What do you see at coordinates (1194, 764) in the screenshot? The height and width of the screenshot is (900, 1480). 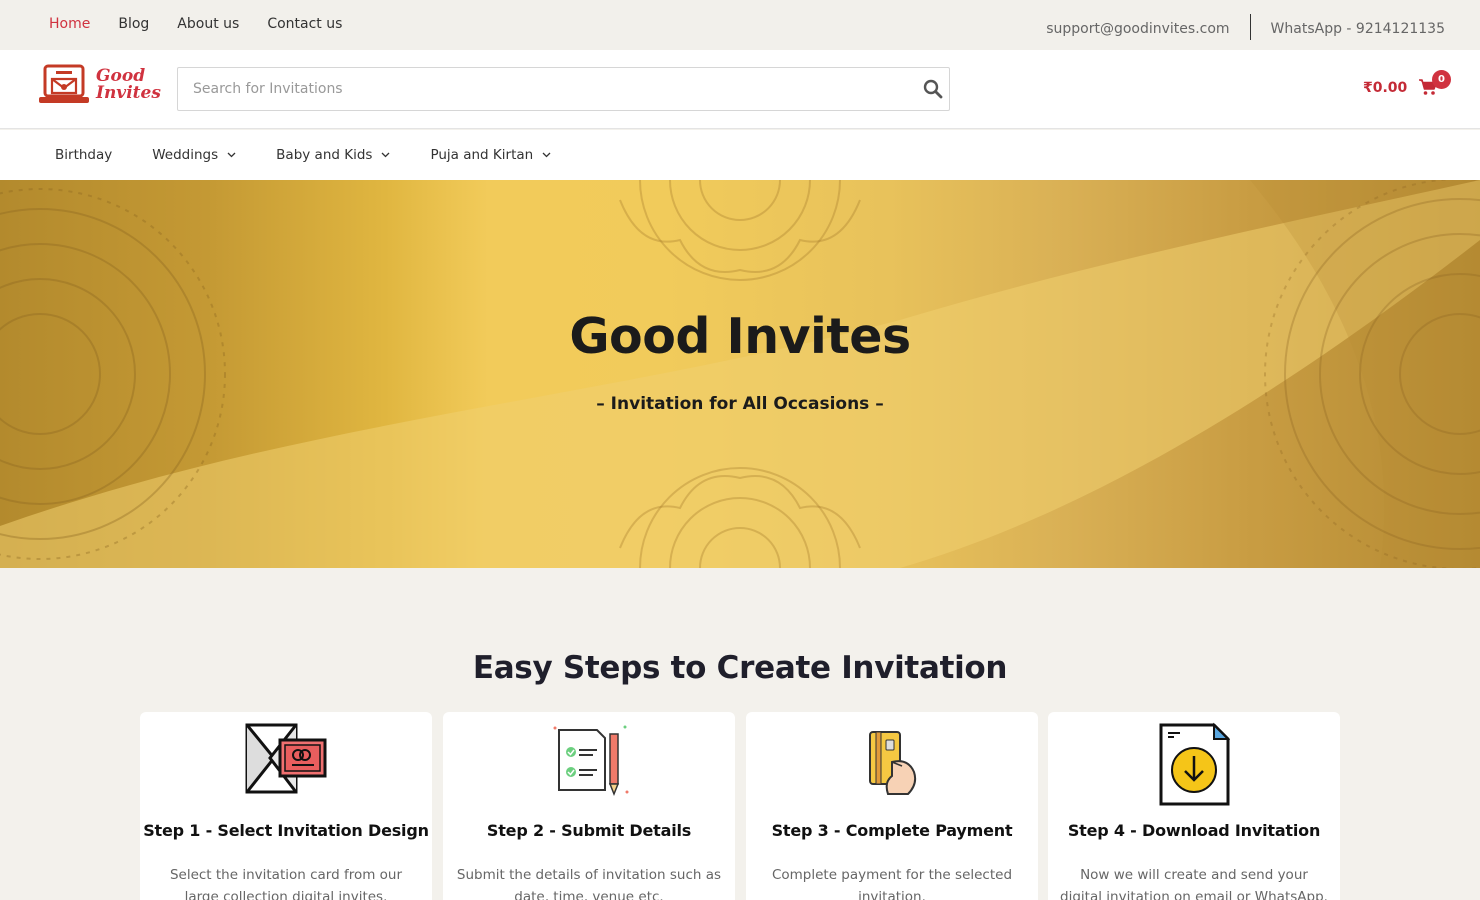 I see `download-file-icon` at bounding box center [1194, 764].